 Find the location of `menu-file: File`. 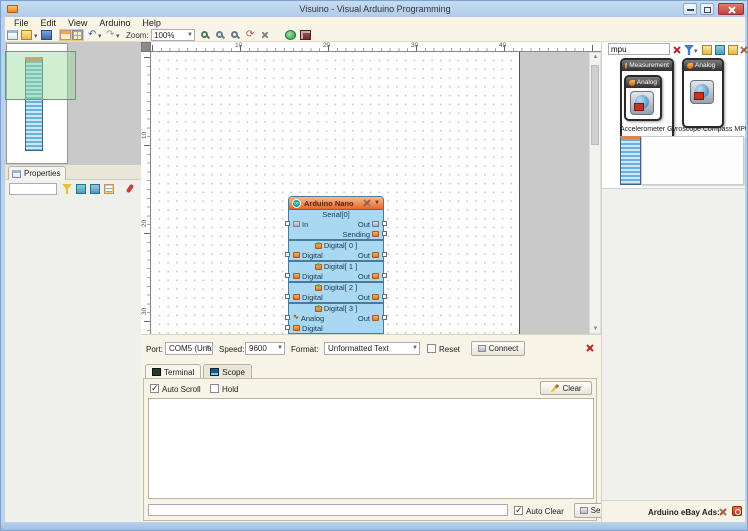

menu-file: File is located at coordinates (21, 23).